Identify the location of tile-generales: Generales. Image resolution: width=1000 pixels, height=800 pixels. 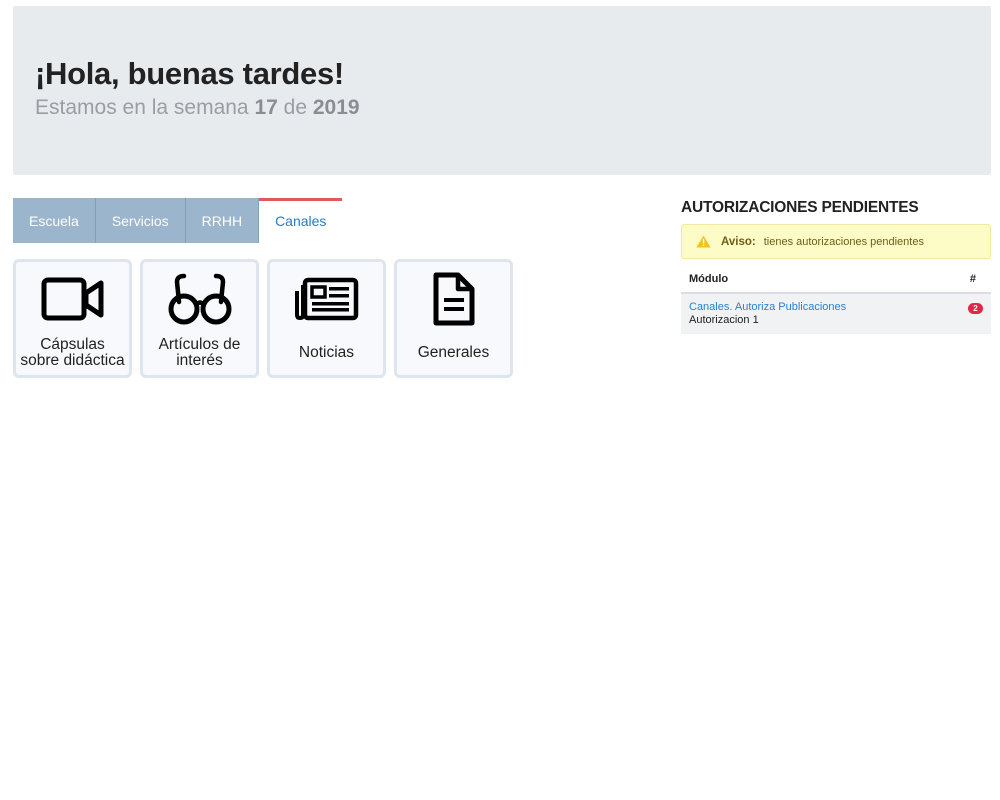
(453, 318).